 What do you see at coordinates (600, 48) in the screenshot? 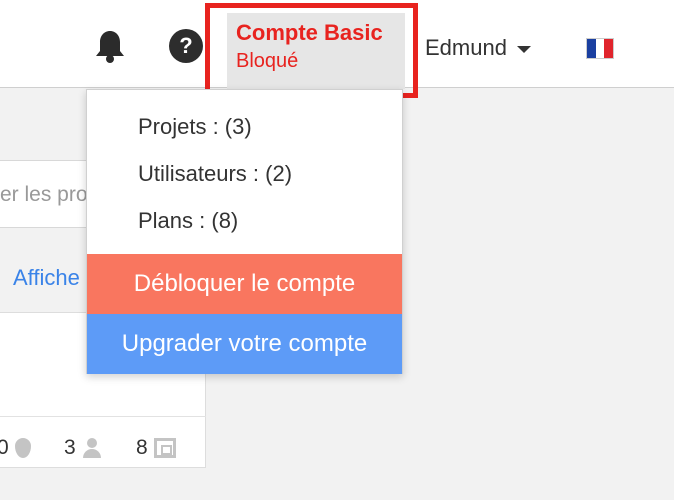
I see `france-flag-icon` at bounding box center [600, 48].